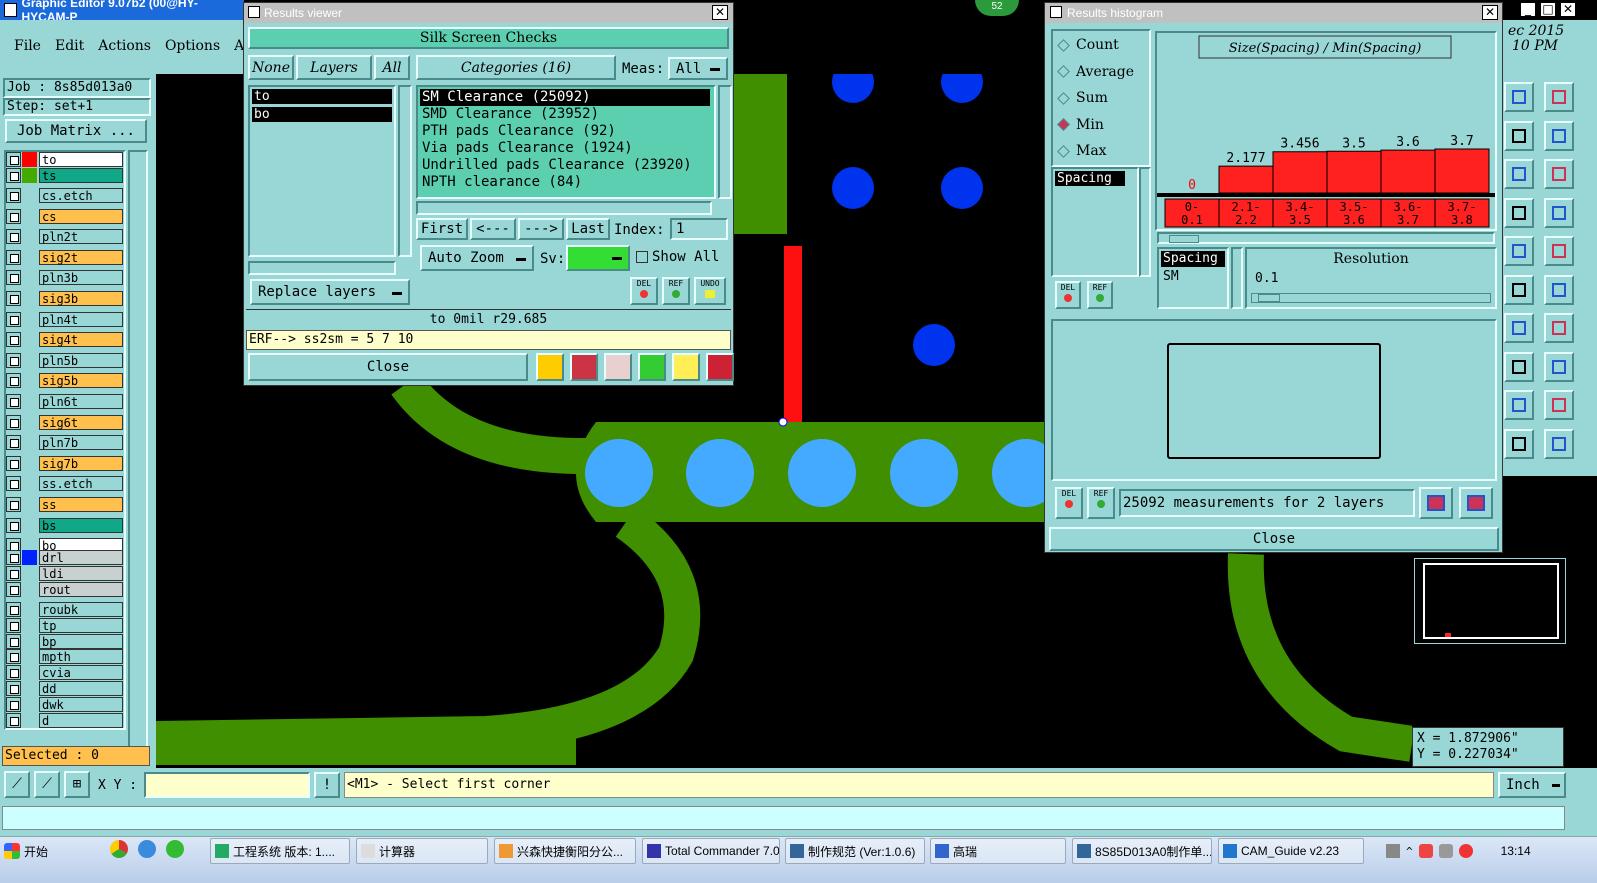  Describe the element at coordinates (64, 257) in the screenshot. I see `layer-row-sig2t: sig2t` at that location.